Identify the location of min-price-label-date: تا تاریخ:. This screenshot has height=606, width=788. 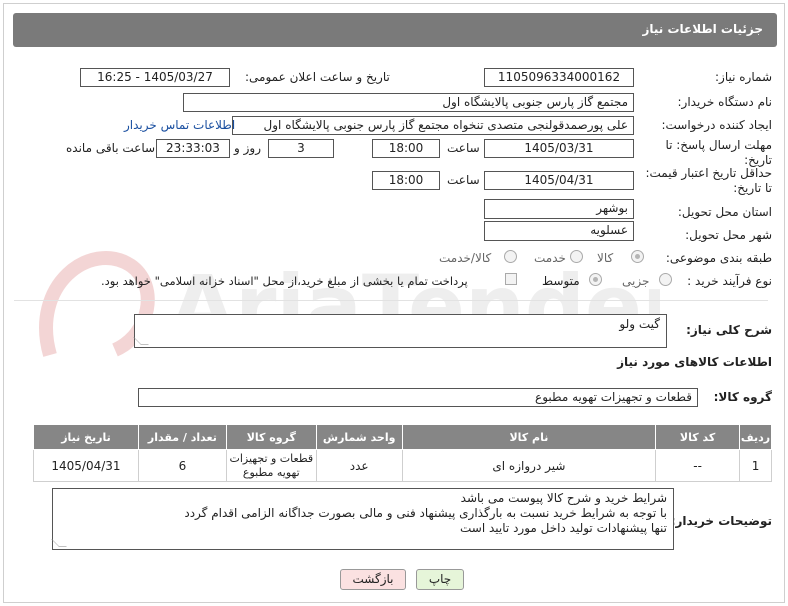
(752, 188).